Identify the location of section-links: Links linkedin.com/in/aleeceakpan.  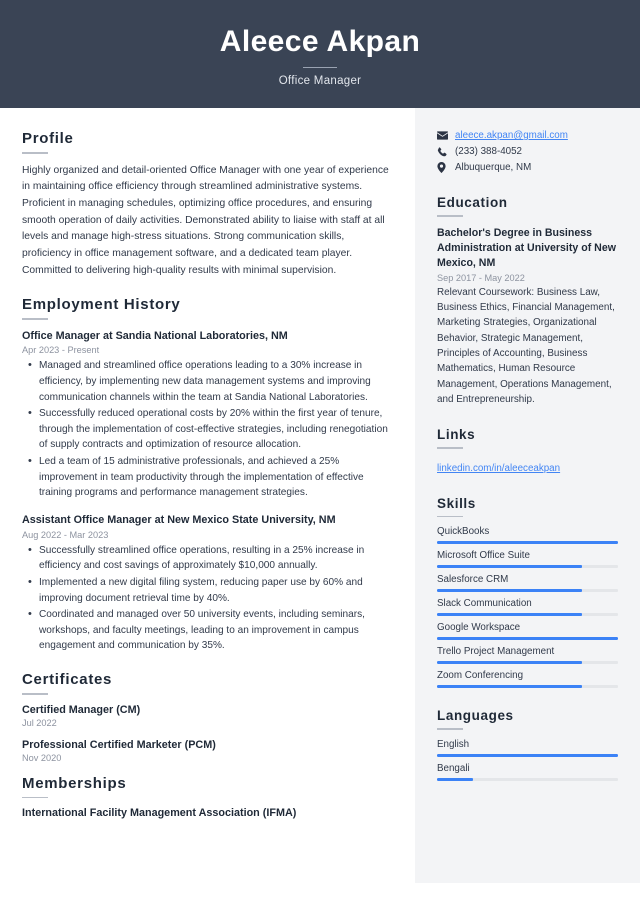
(527, 451).